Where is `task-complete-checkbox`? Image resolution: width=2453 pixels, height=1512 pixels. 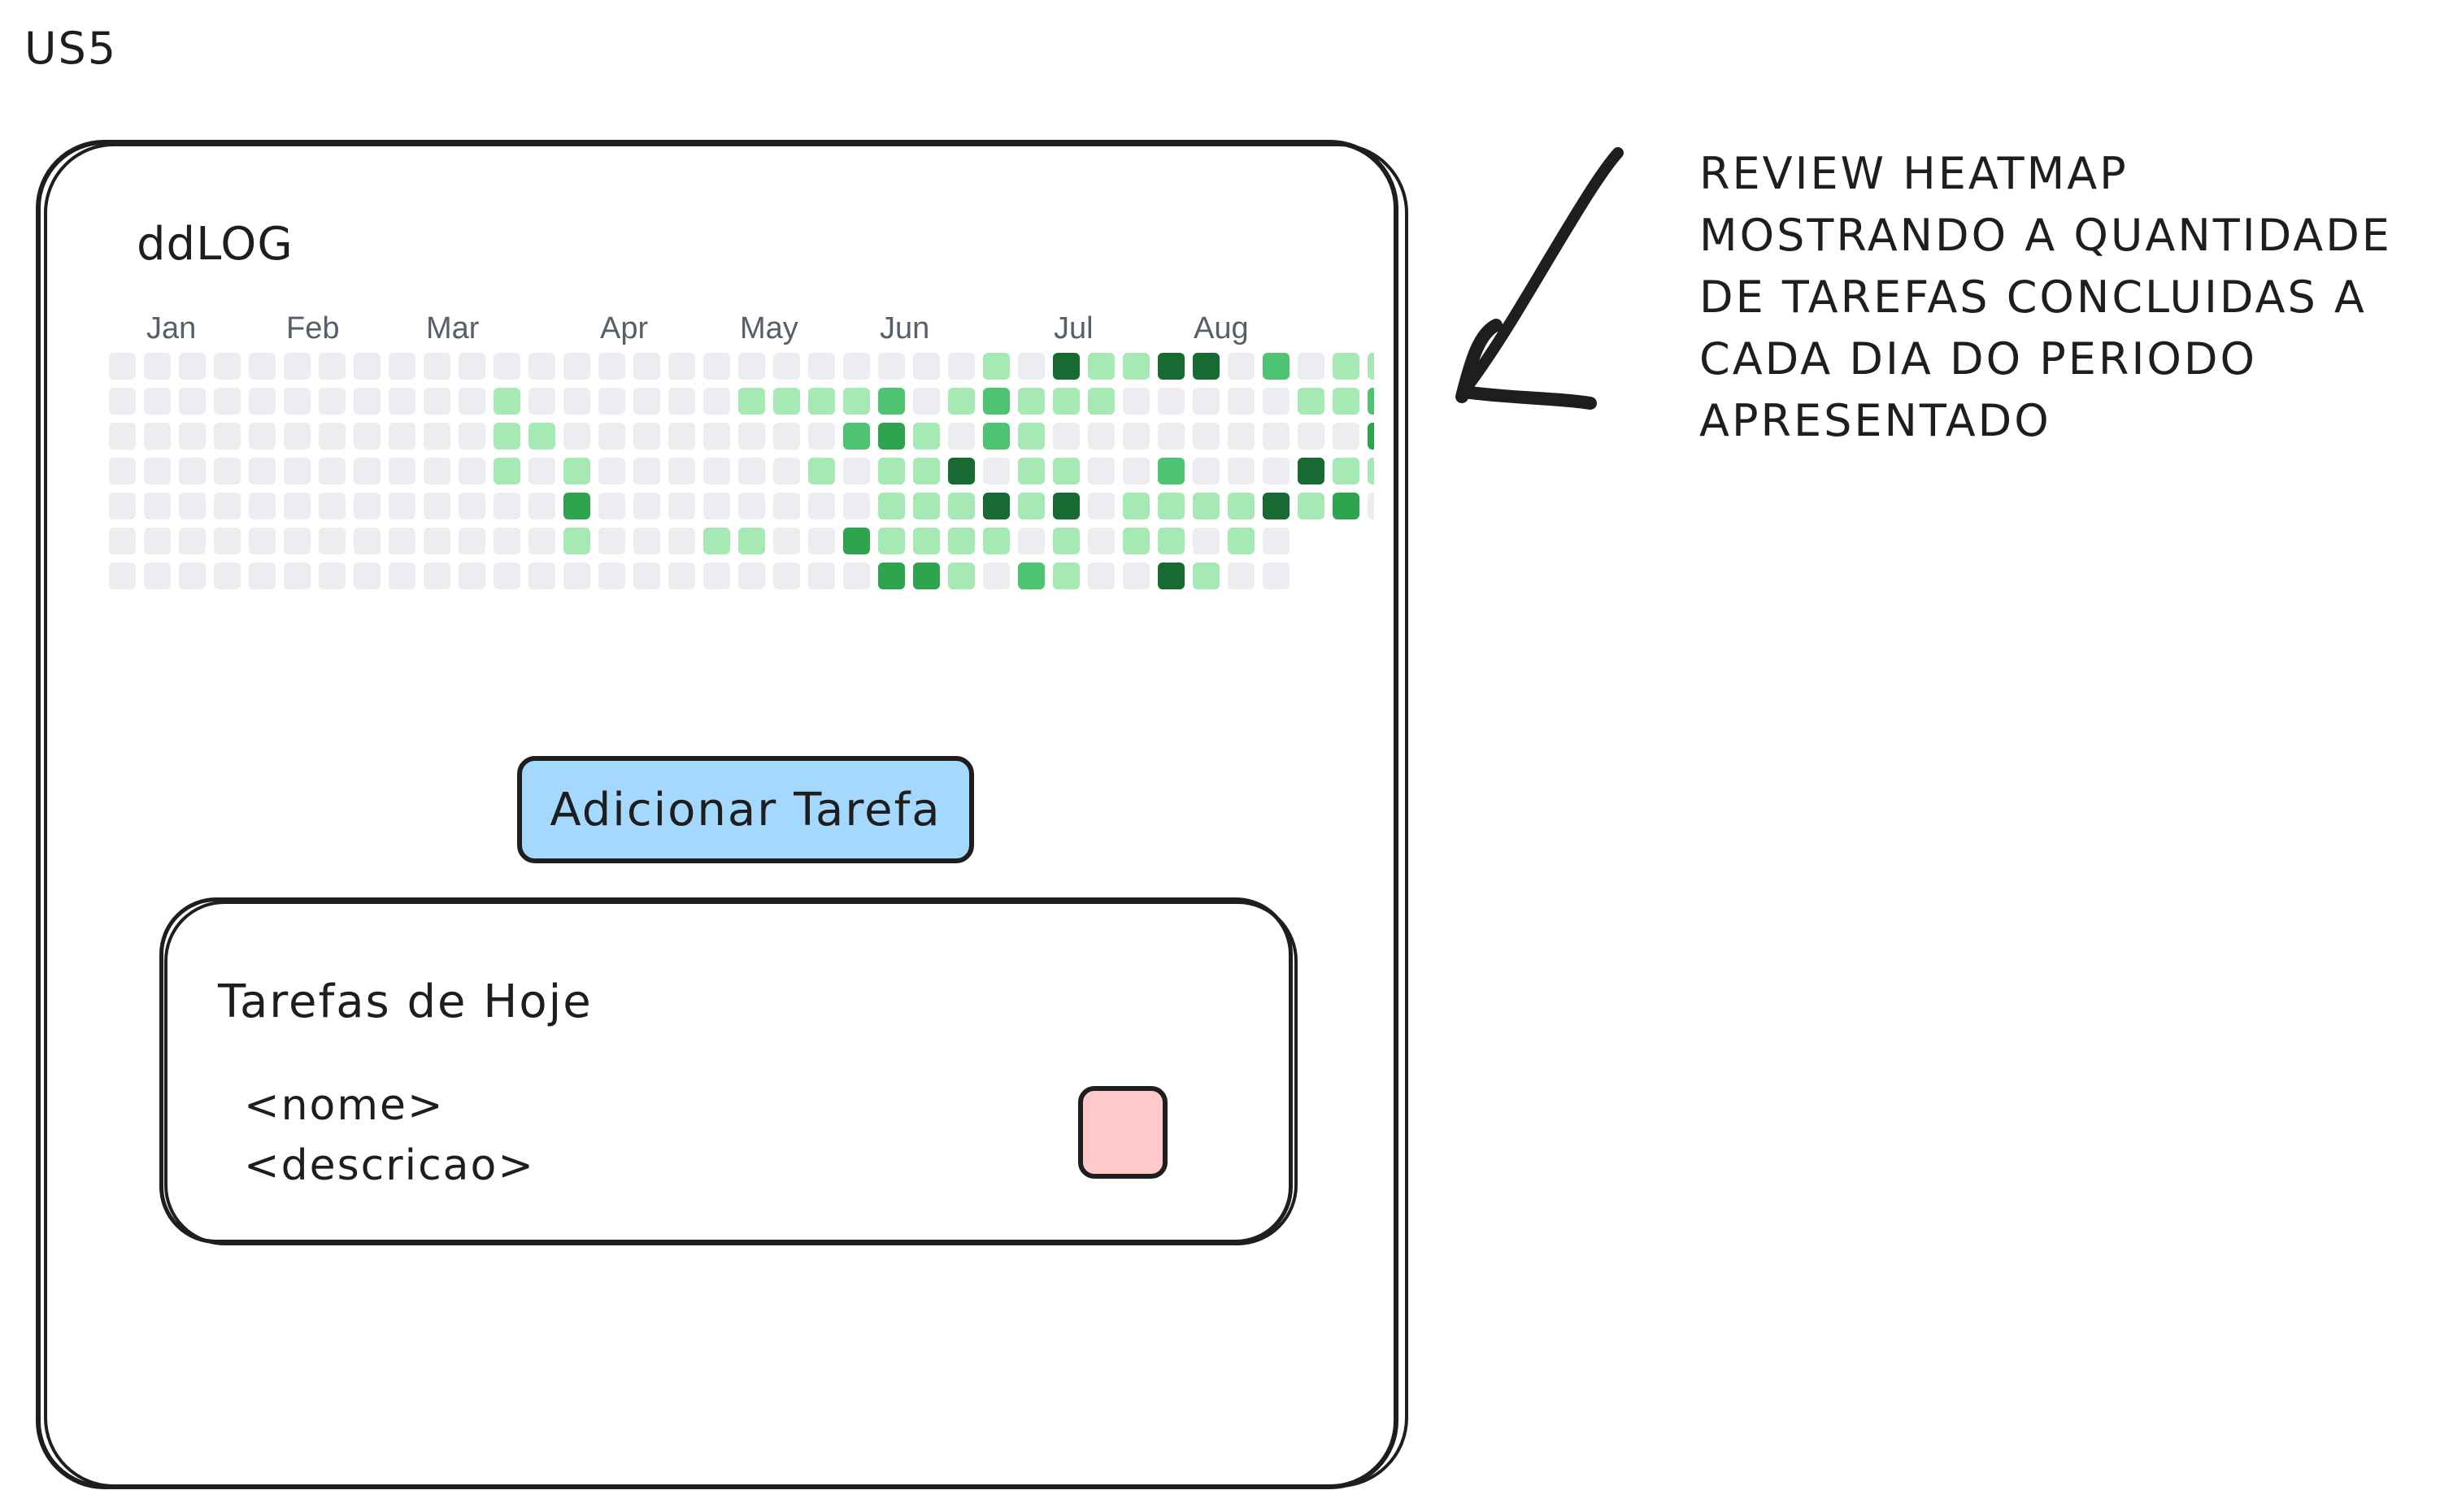
task-complete-checkbox is located at coordinates (1123, 1132).